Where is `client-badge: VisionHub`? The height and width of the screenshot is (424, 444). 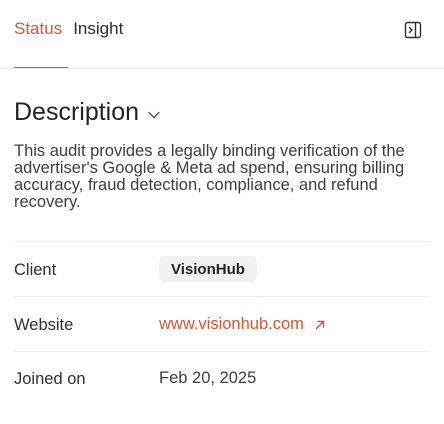 client-badge: VisionHub is located at coordinates (208, 269).